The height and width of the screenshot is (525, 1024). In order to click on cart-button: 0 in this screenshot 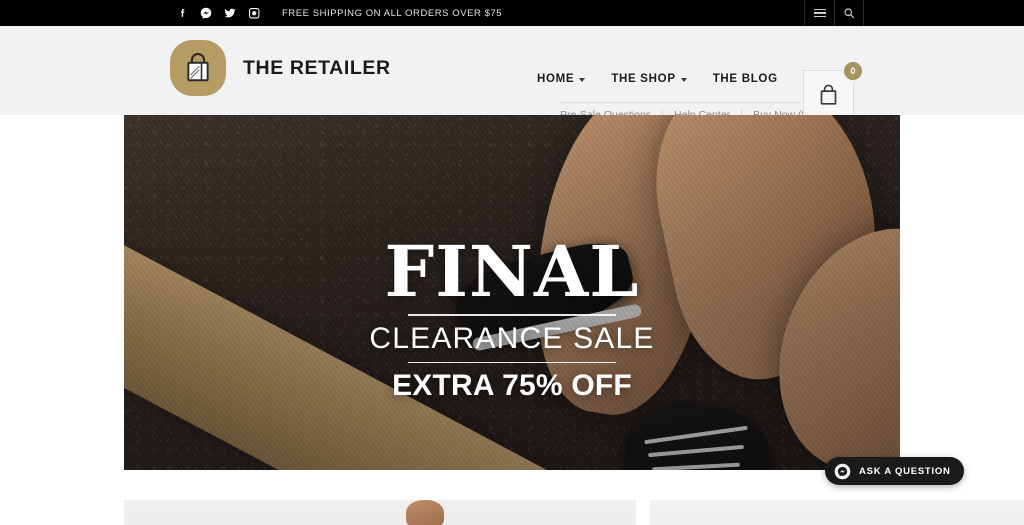, I will do `click(833, 90)`.